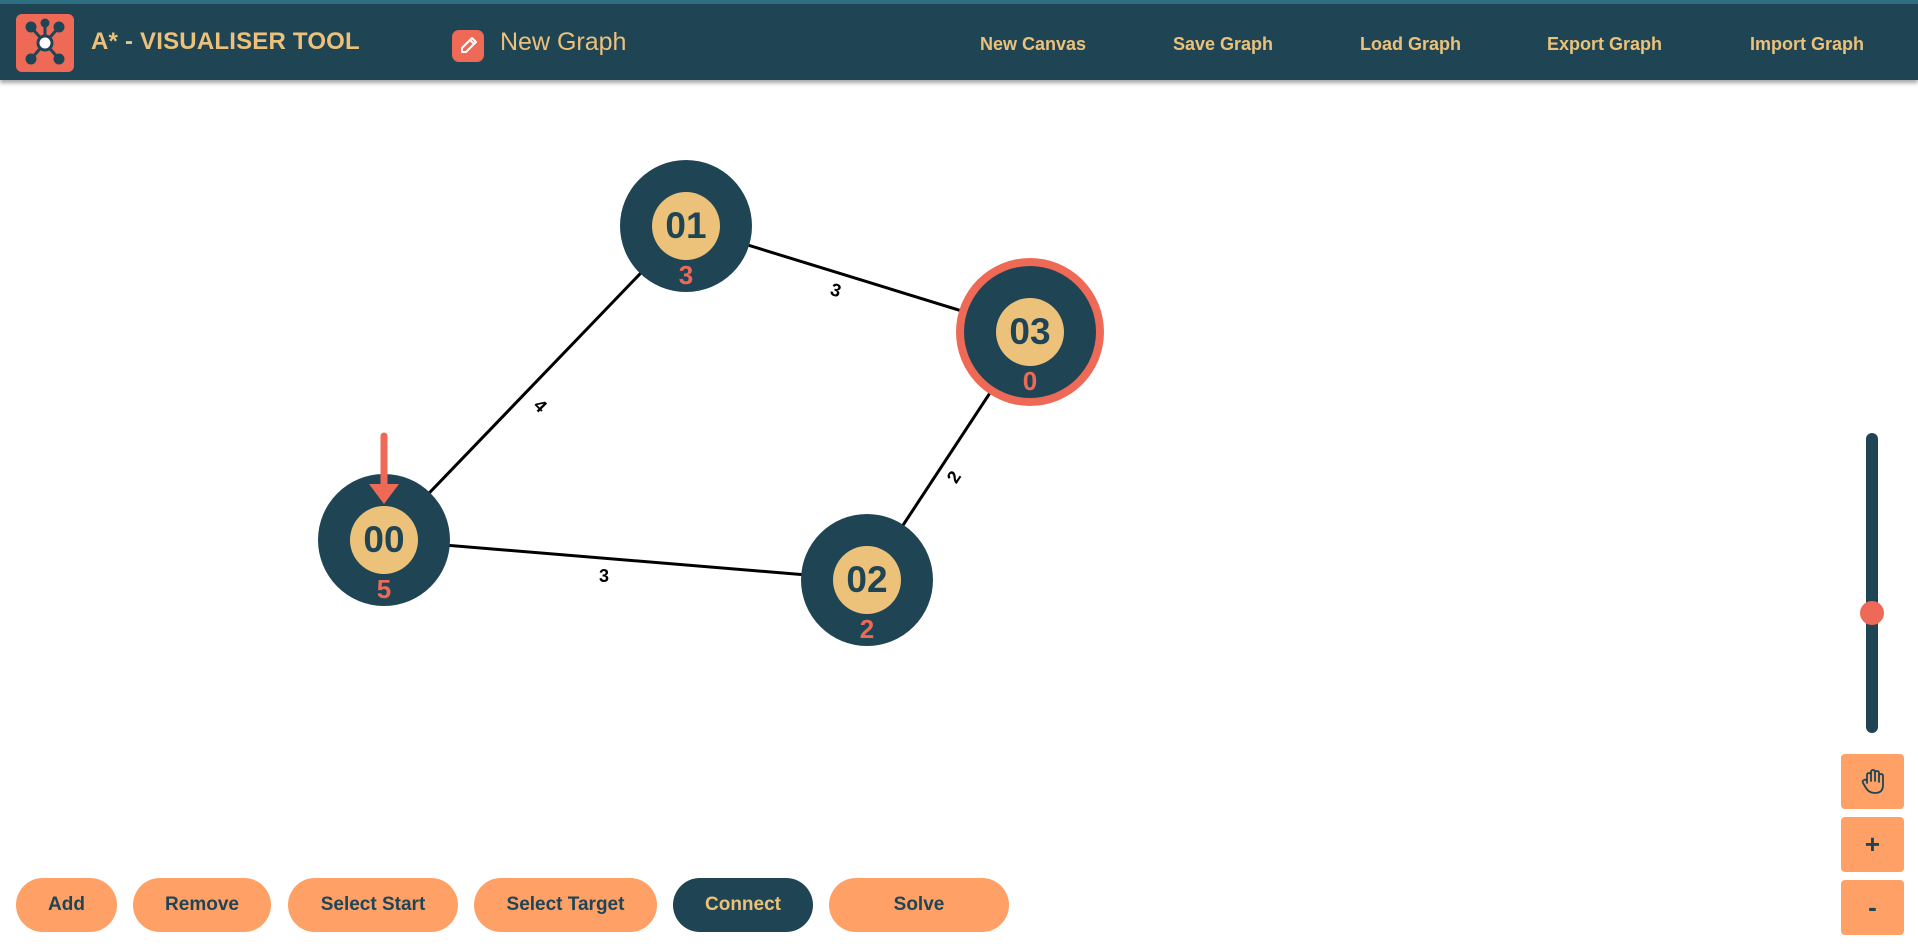  Describe the element at coordinates (383, 539) in the screenshot. I see `node-label: 00` at that location.